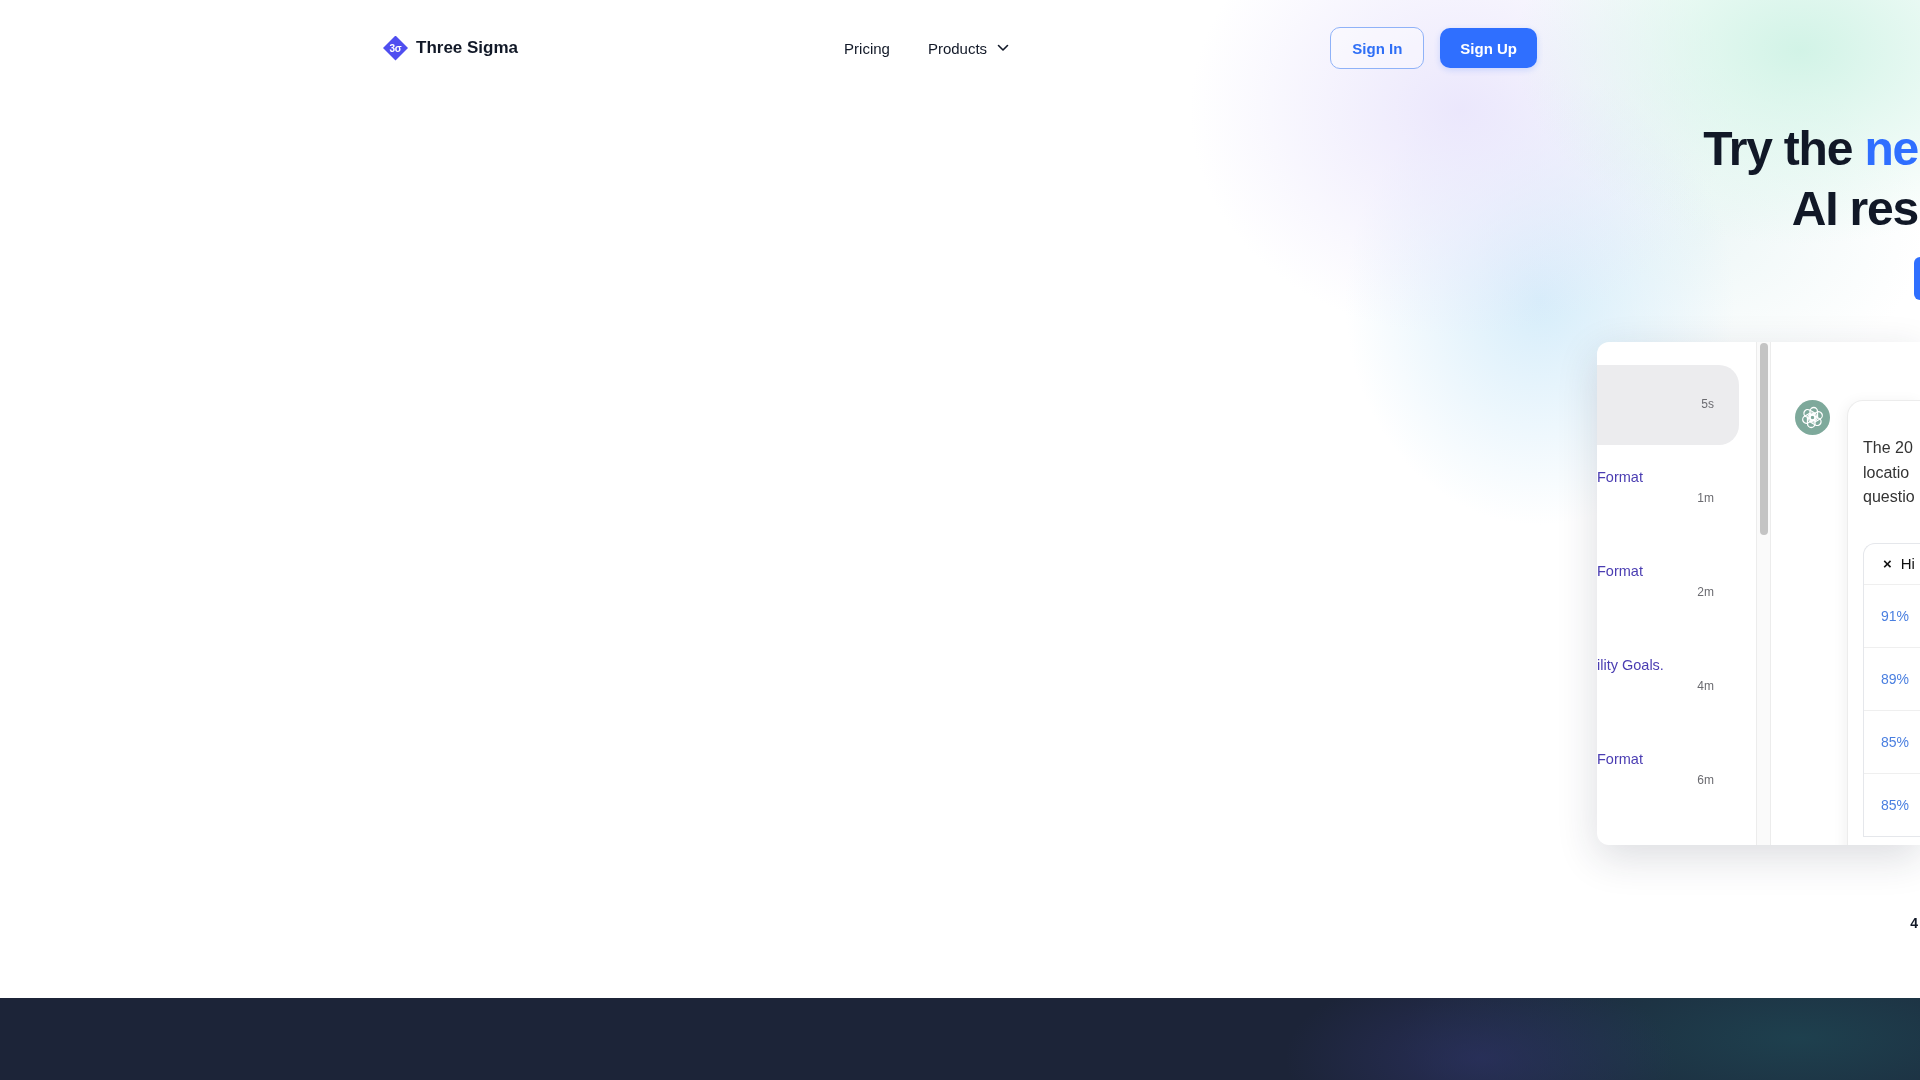 The height and width of the screenshot is (1080, 1920). I want to click on time-label: 4m, so click(1705, 686).